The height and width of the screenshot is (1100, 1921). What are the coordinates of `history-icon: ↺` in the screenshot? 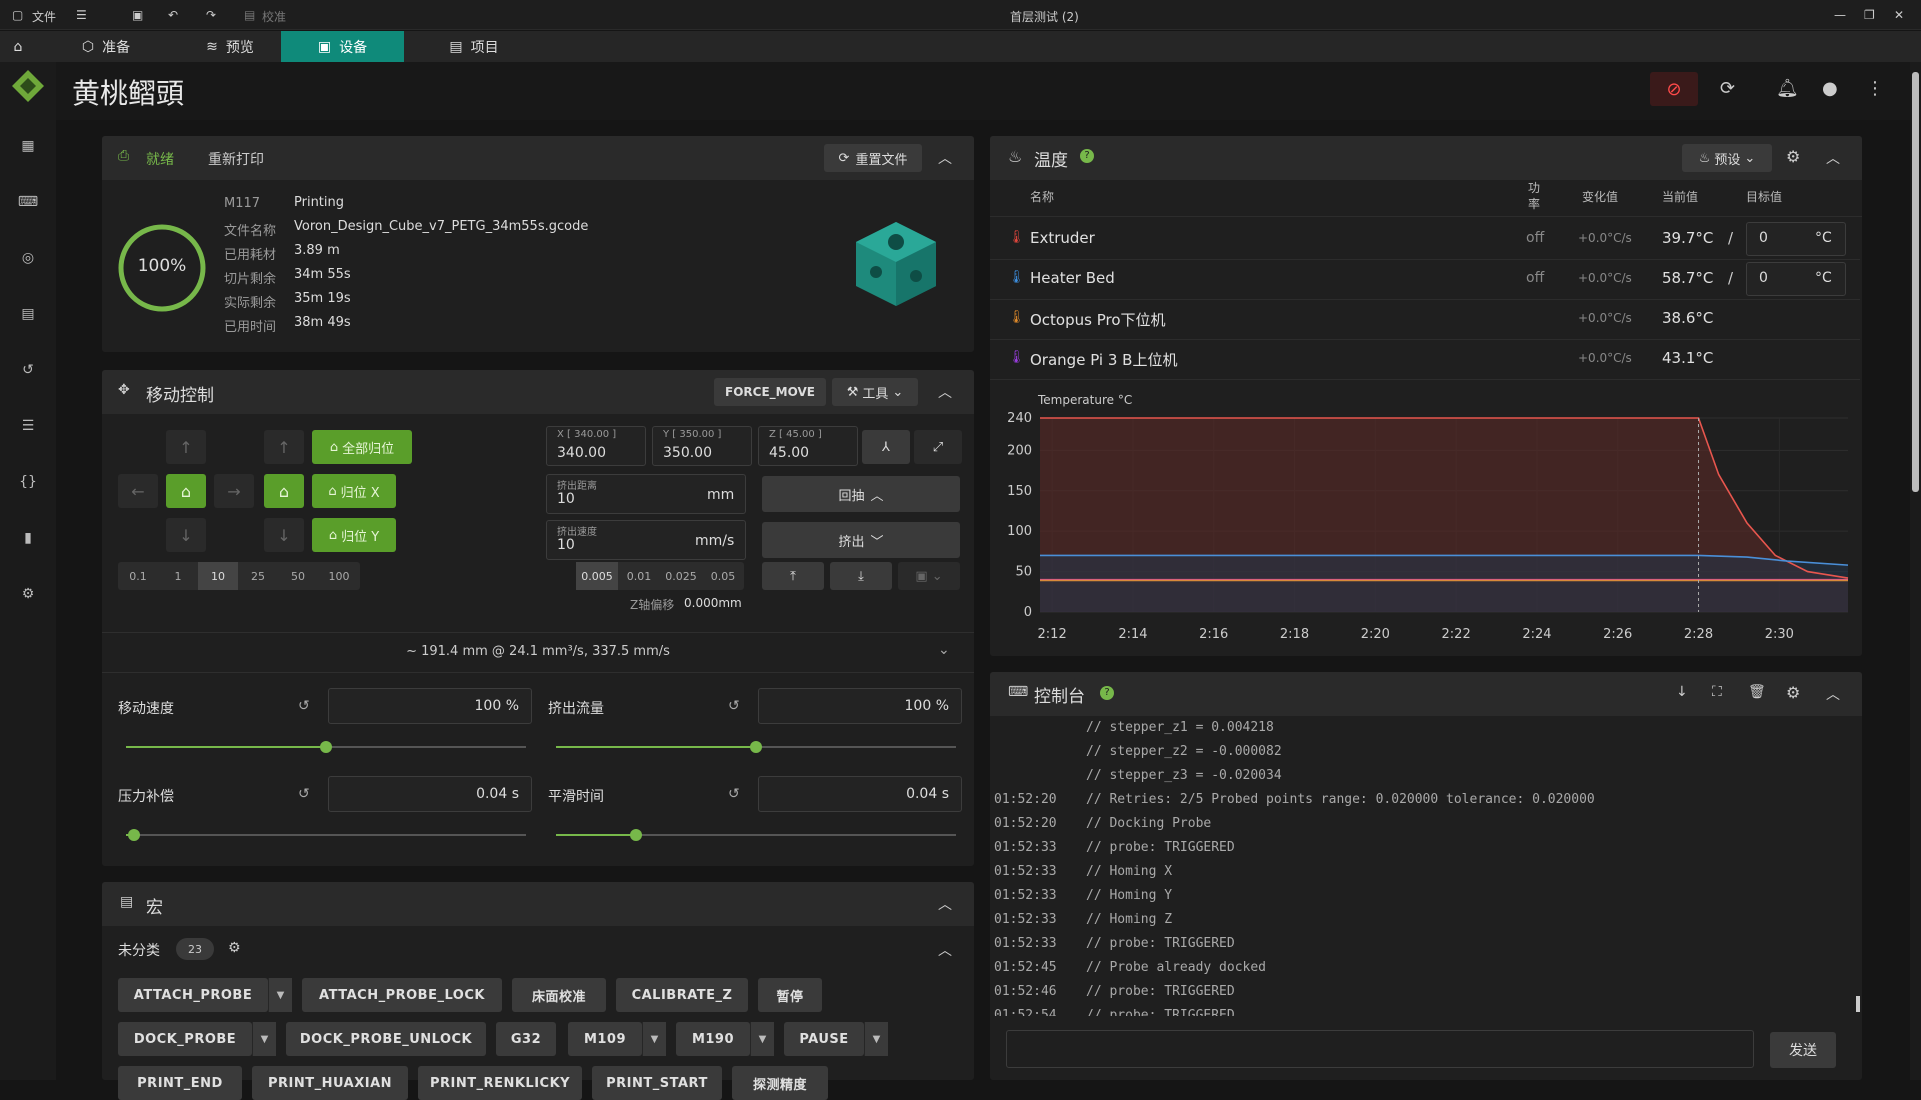 It's located at (28, 370).